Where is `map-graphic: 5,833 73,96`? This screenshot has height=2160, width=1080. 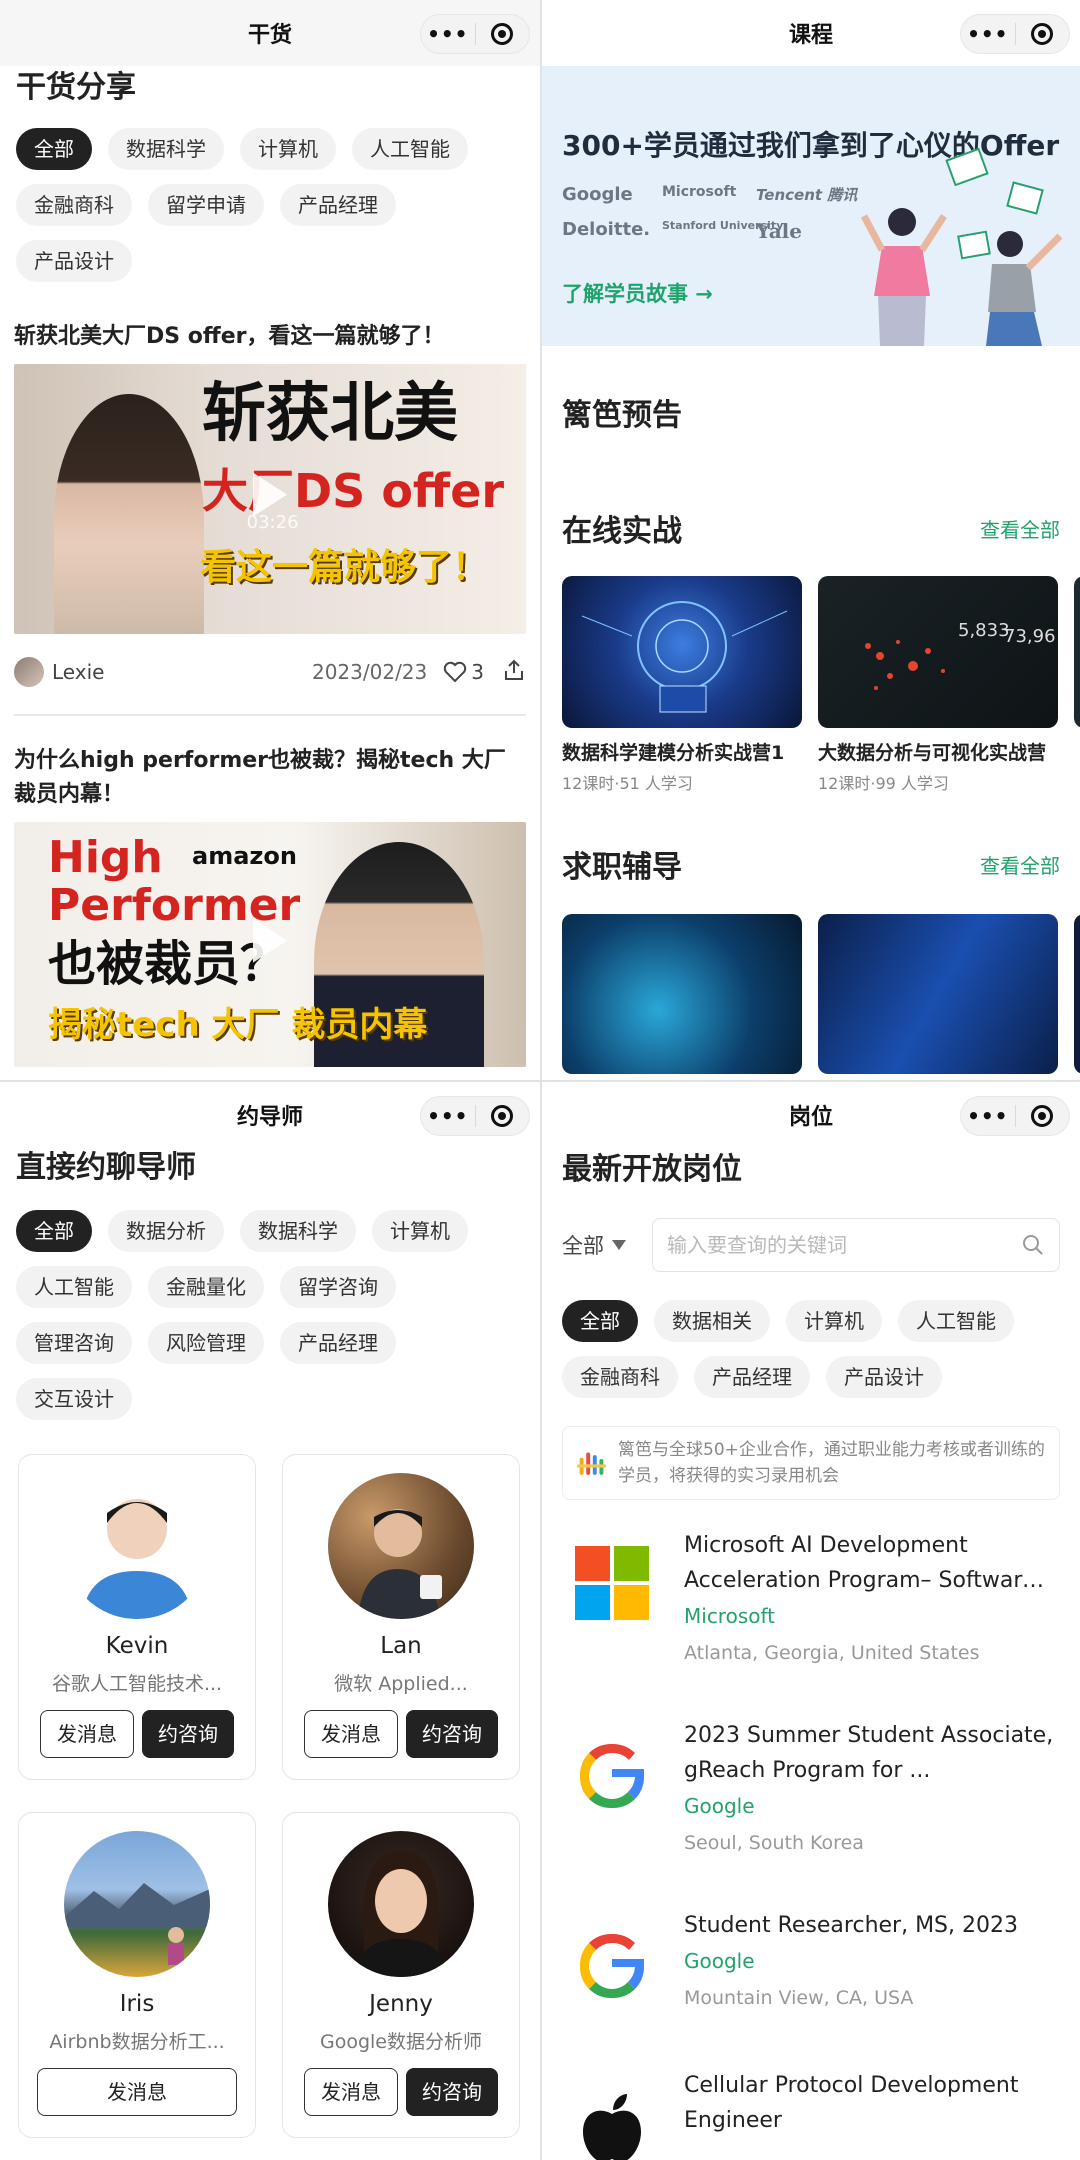 map-graphic: 5,833 73,96 is located at coordinates (960, 655).